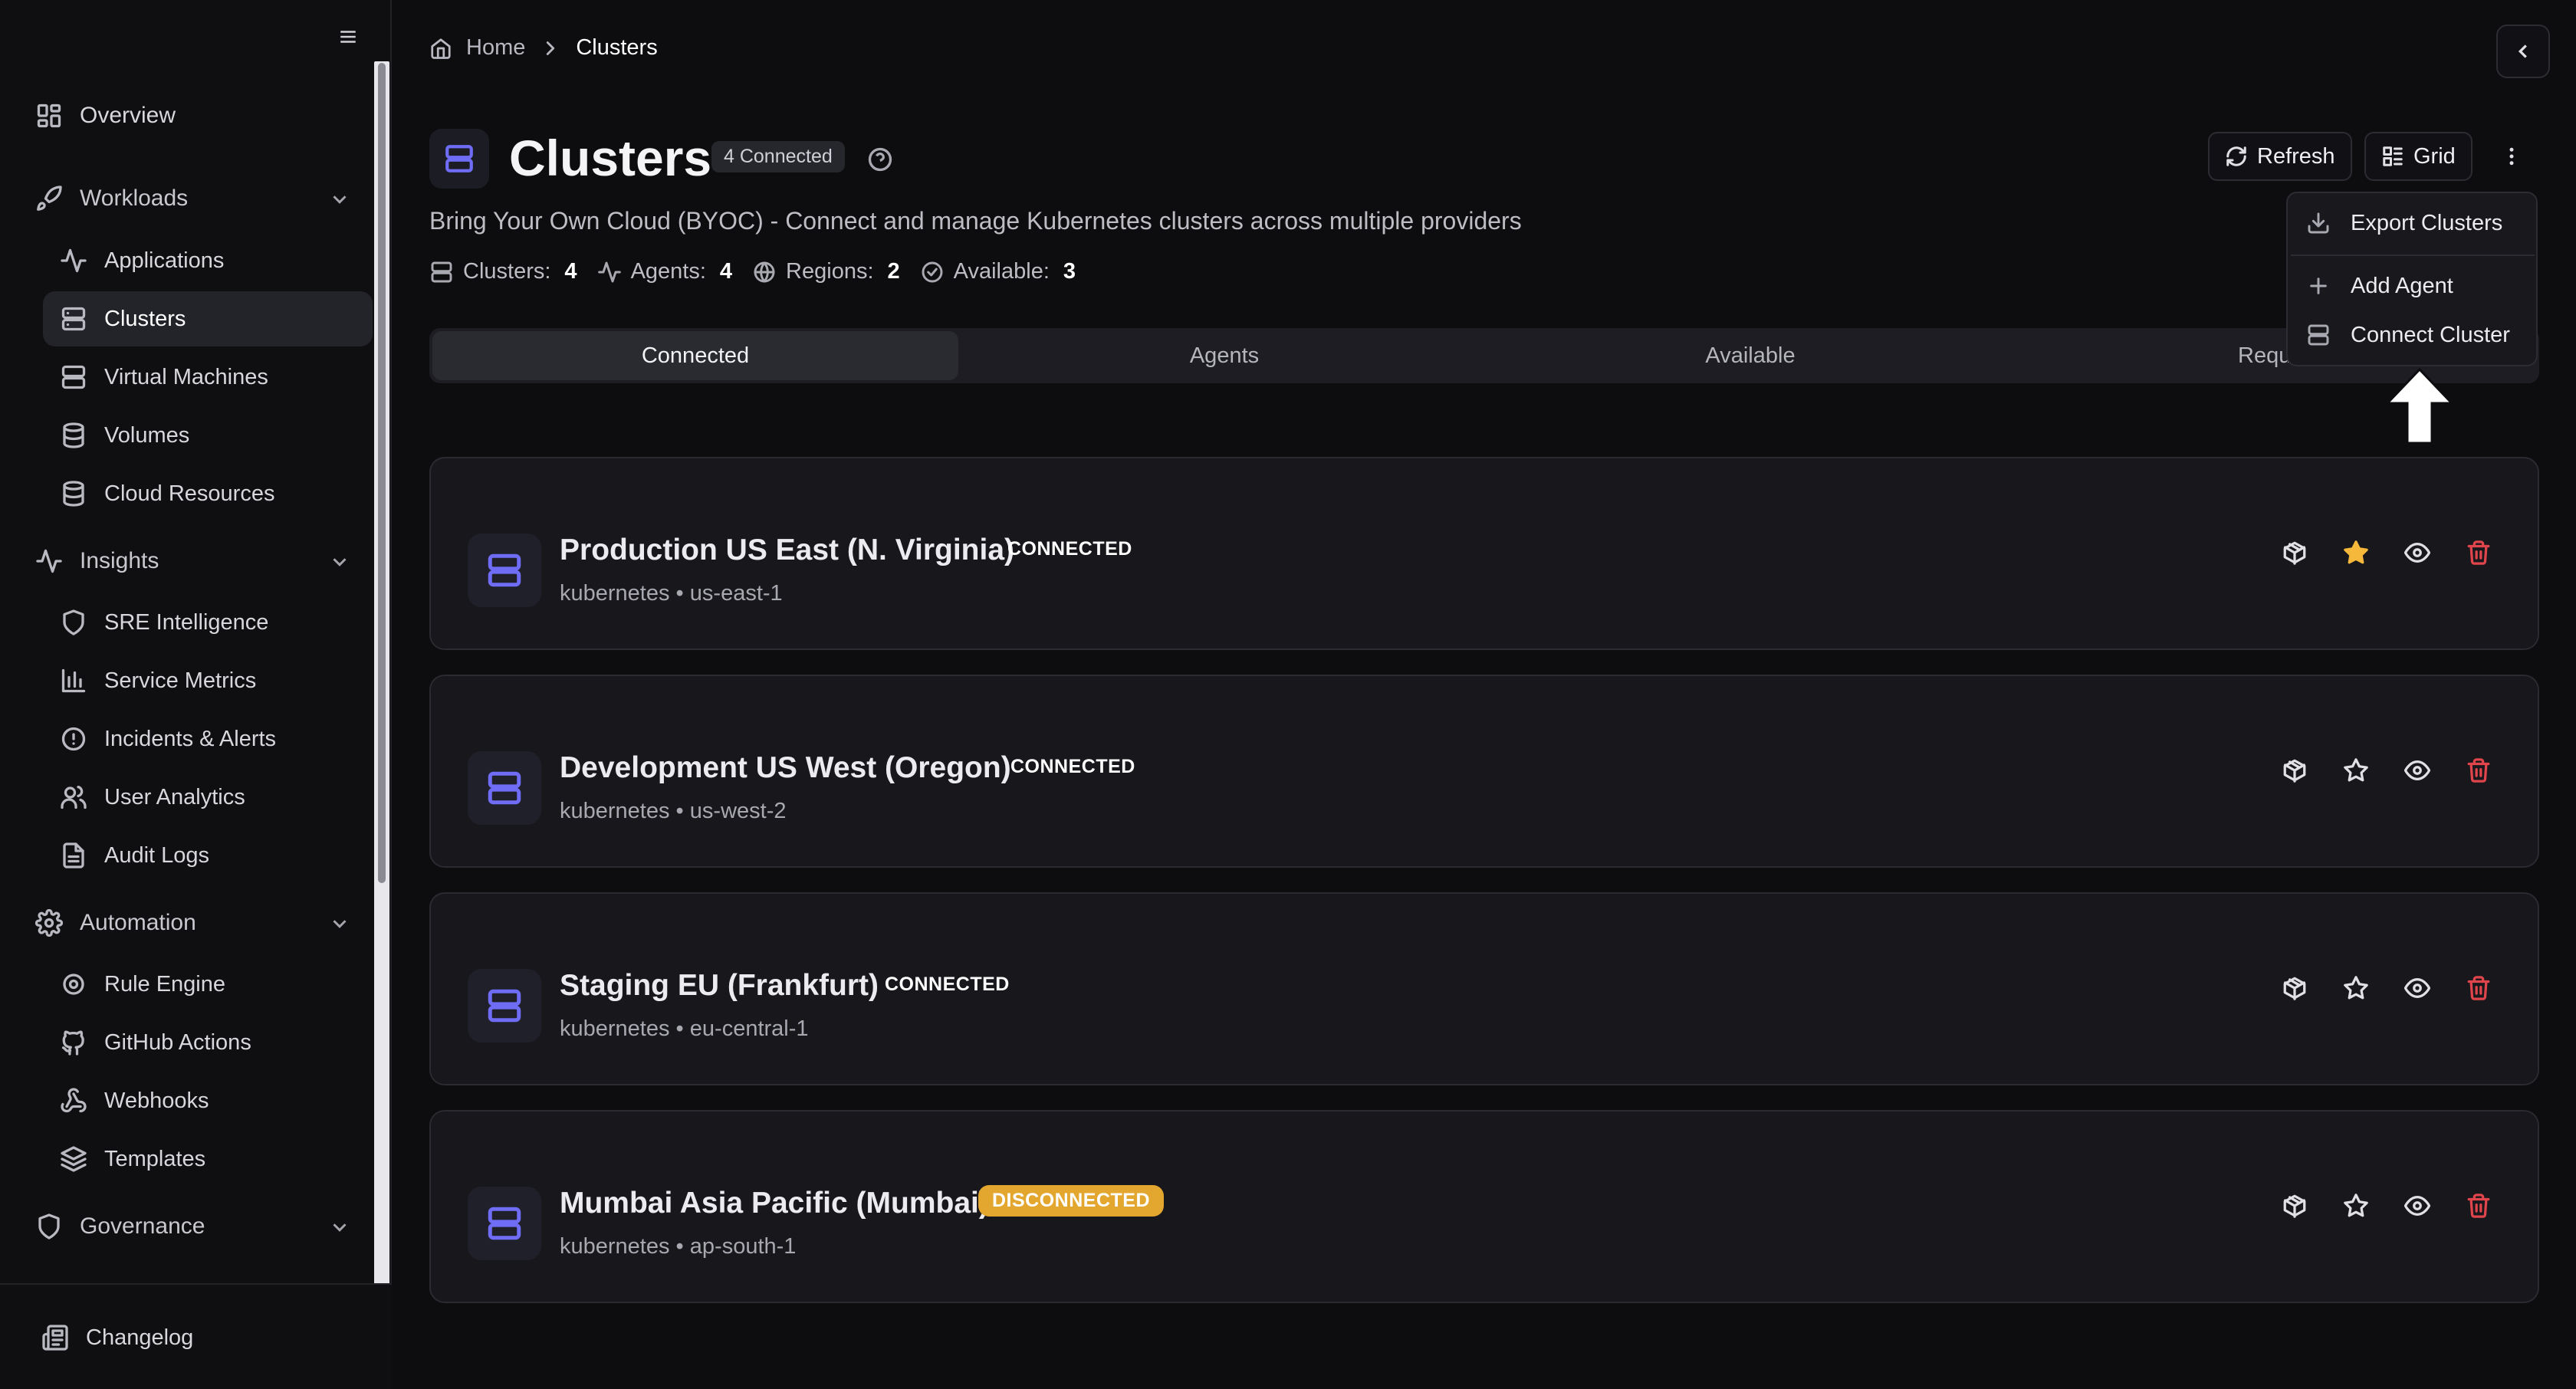 This screenshot has height=1389, width=2576. Describe the element at coordinates (880, 159) in the screenshot. I see `help-icon` at that location.